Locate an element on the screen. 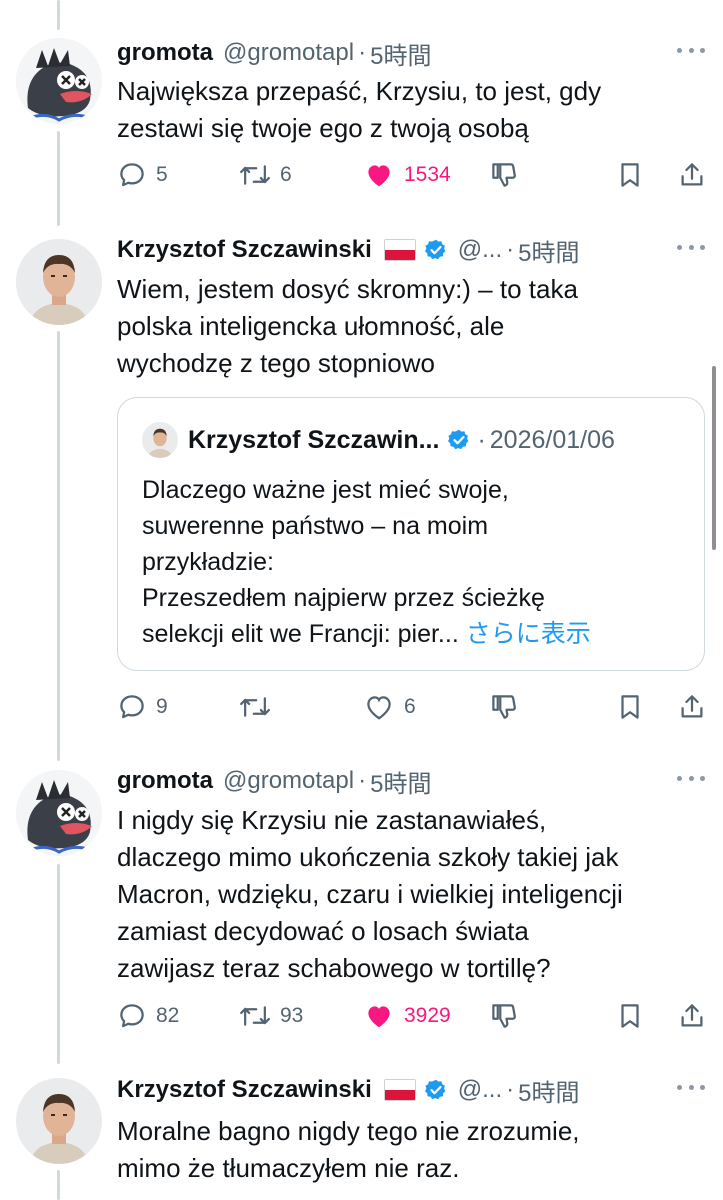 This screenshot has width=723, height=1200. quoted-text-line: suwerenne państwo – na moim is located at coordinates (315, 526).